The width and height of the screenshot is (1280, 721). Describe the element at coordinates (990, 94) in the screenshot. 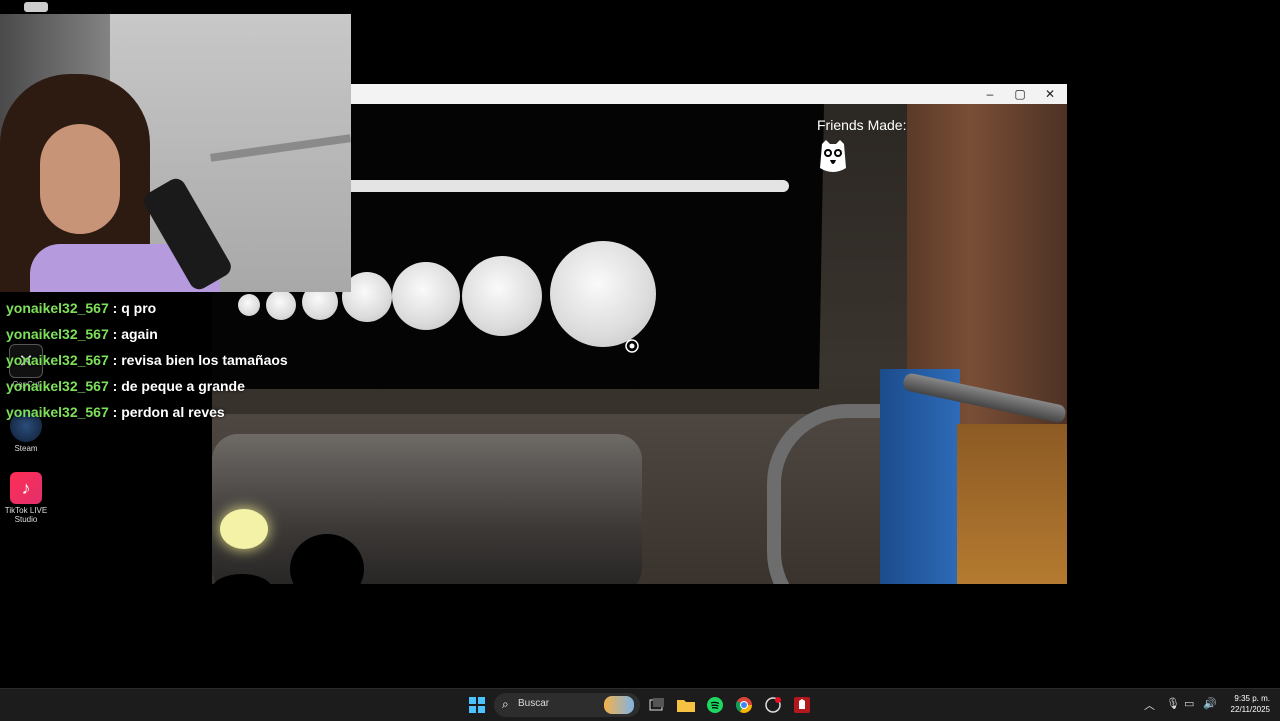

I see `minimize-button: –` at that location.